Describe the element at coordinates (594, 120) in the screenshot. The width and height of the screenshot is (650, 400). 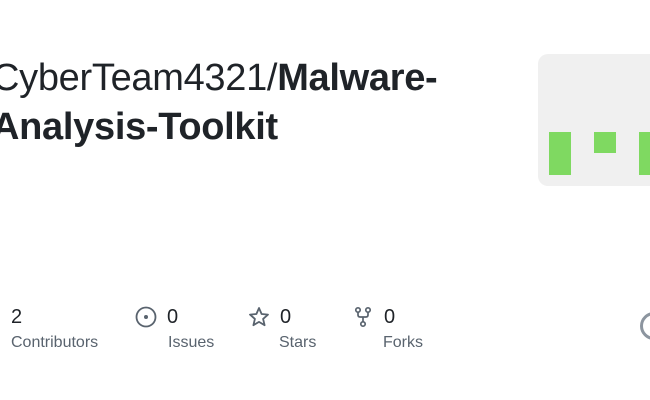
I see `owner-avatar` at that location.